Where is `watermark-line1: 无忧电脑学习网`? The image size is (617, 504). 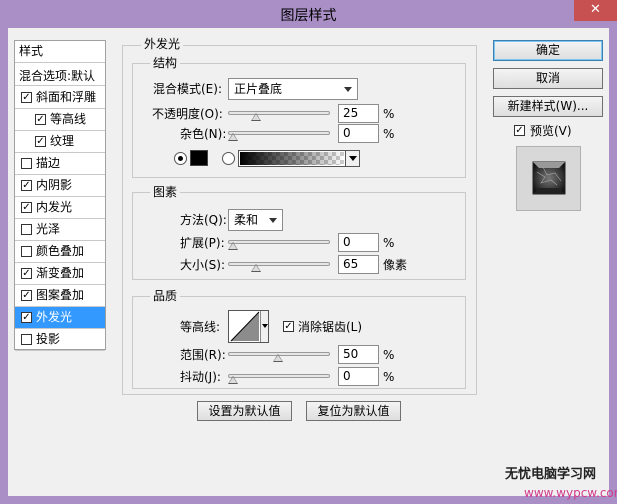
watermark-line1: 无忧电脑学习网 is located at coordinates (551, 474).